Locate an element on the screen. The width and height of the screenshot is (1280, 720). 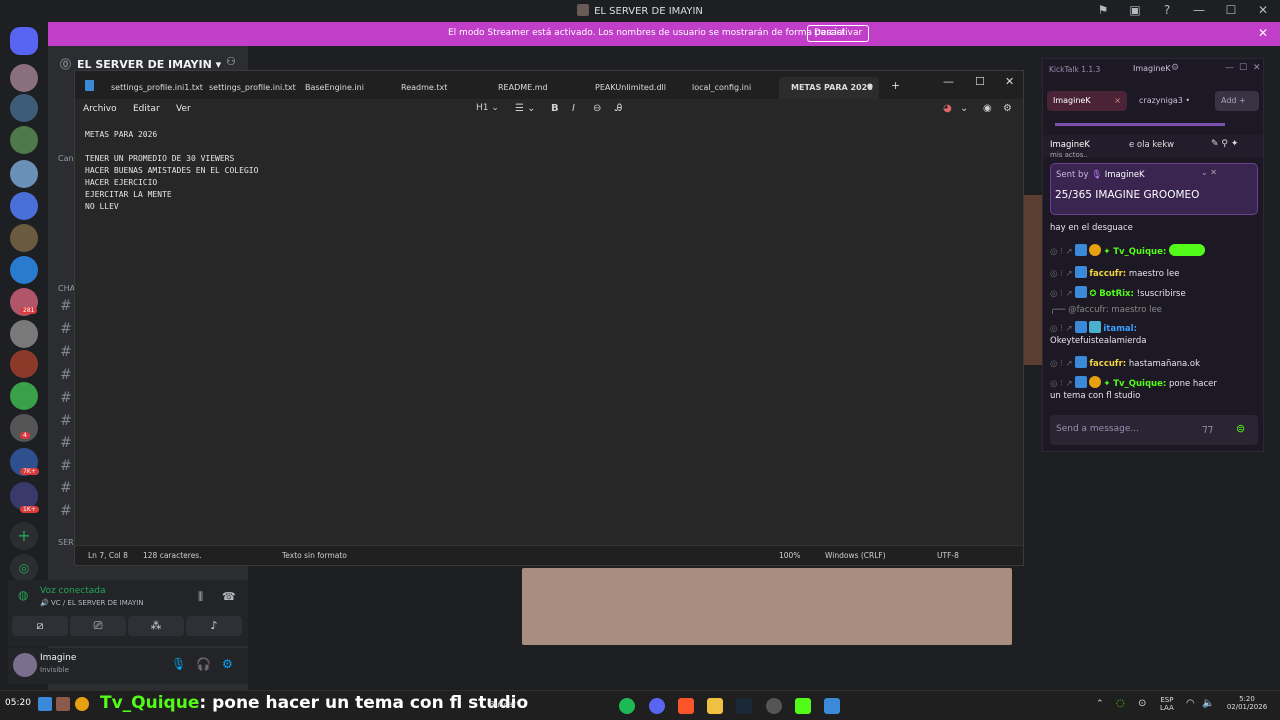
discover-icon: ◎ is located at coordinates (24, 568).